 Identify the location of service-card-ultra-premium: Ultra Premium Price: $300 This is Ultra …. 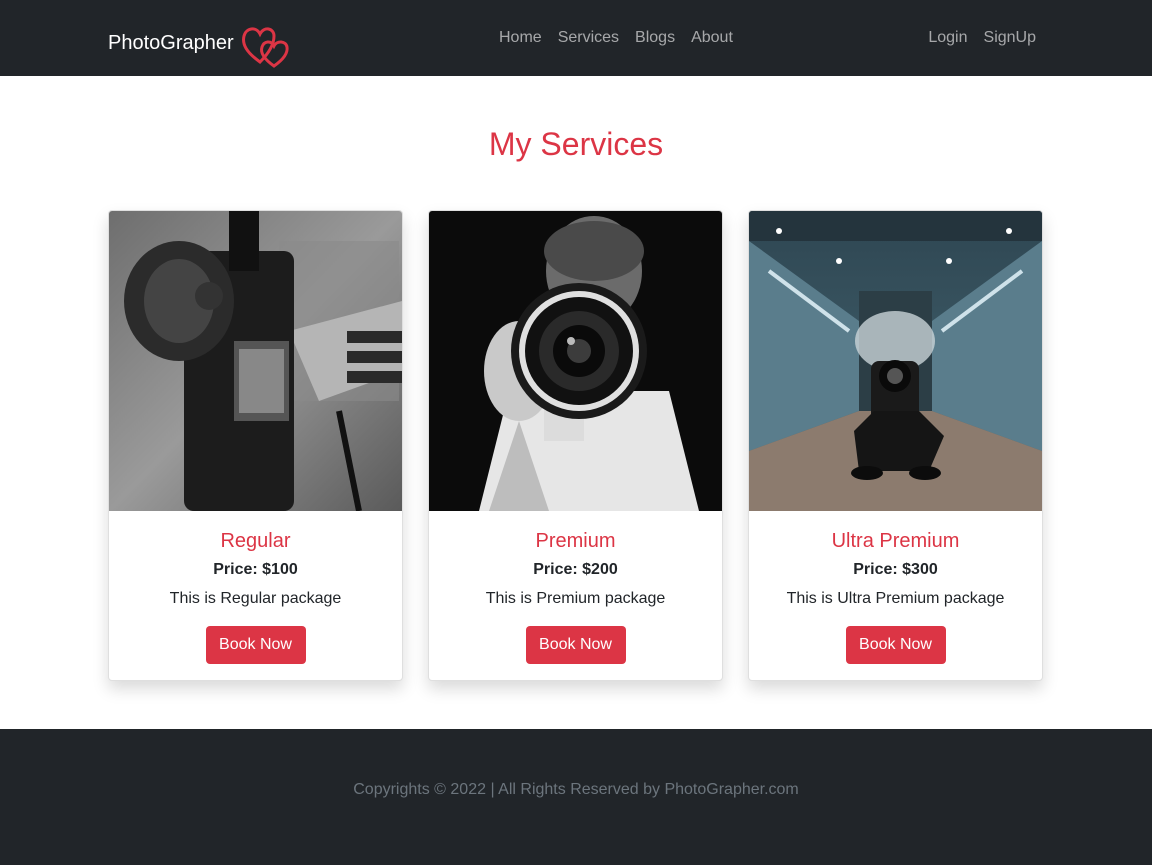
(895, 445).